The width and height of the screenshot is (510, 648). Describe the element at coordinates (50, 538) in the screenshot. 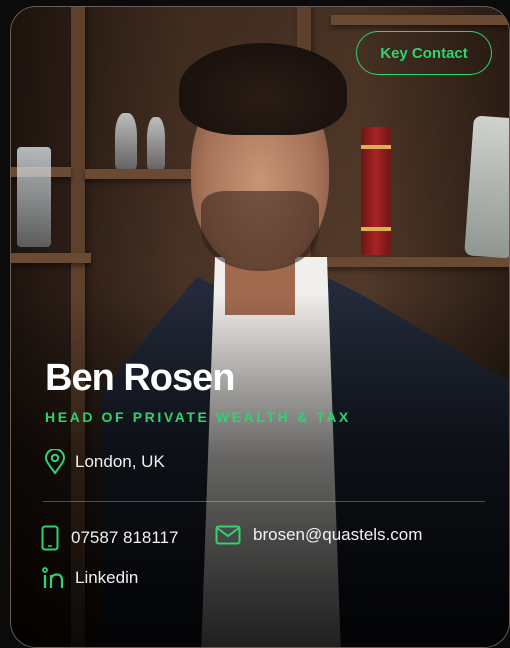

I see `phone-icon` at that location.